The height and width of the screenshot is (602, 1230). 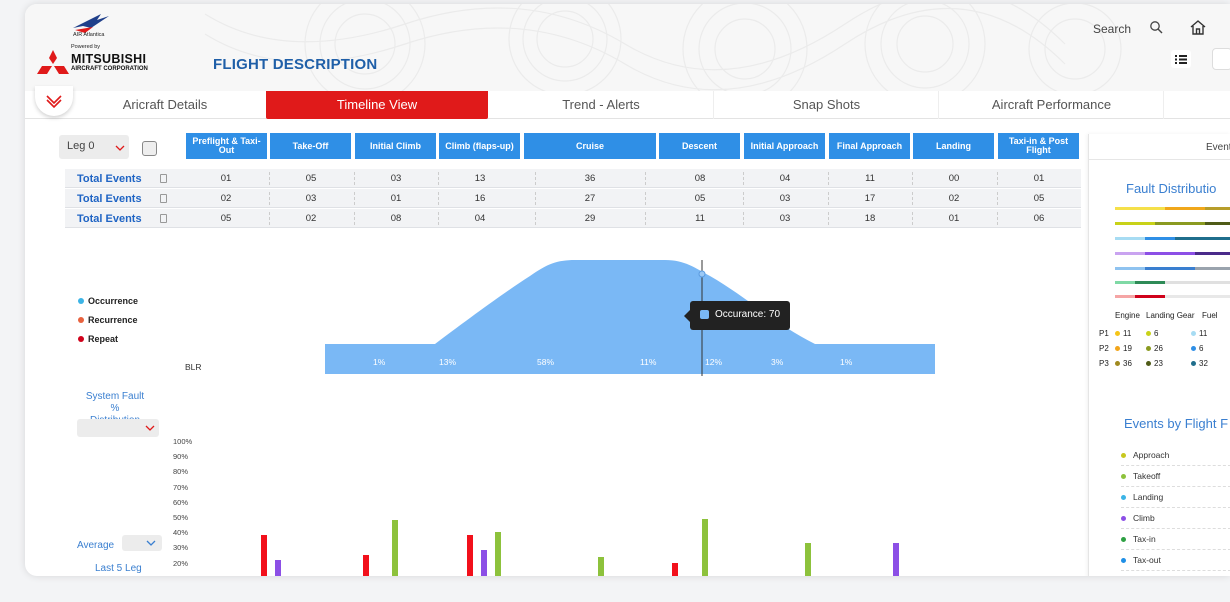 I want to click on tab-timeline-view: Timeline View, so click(x=377, y=105).